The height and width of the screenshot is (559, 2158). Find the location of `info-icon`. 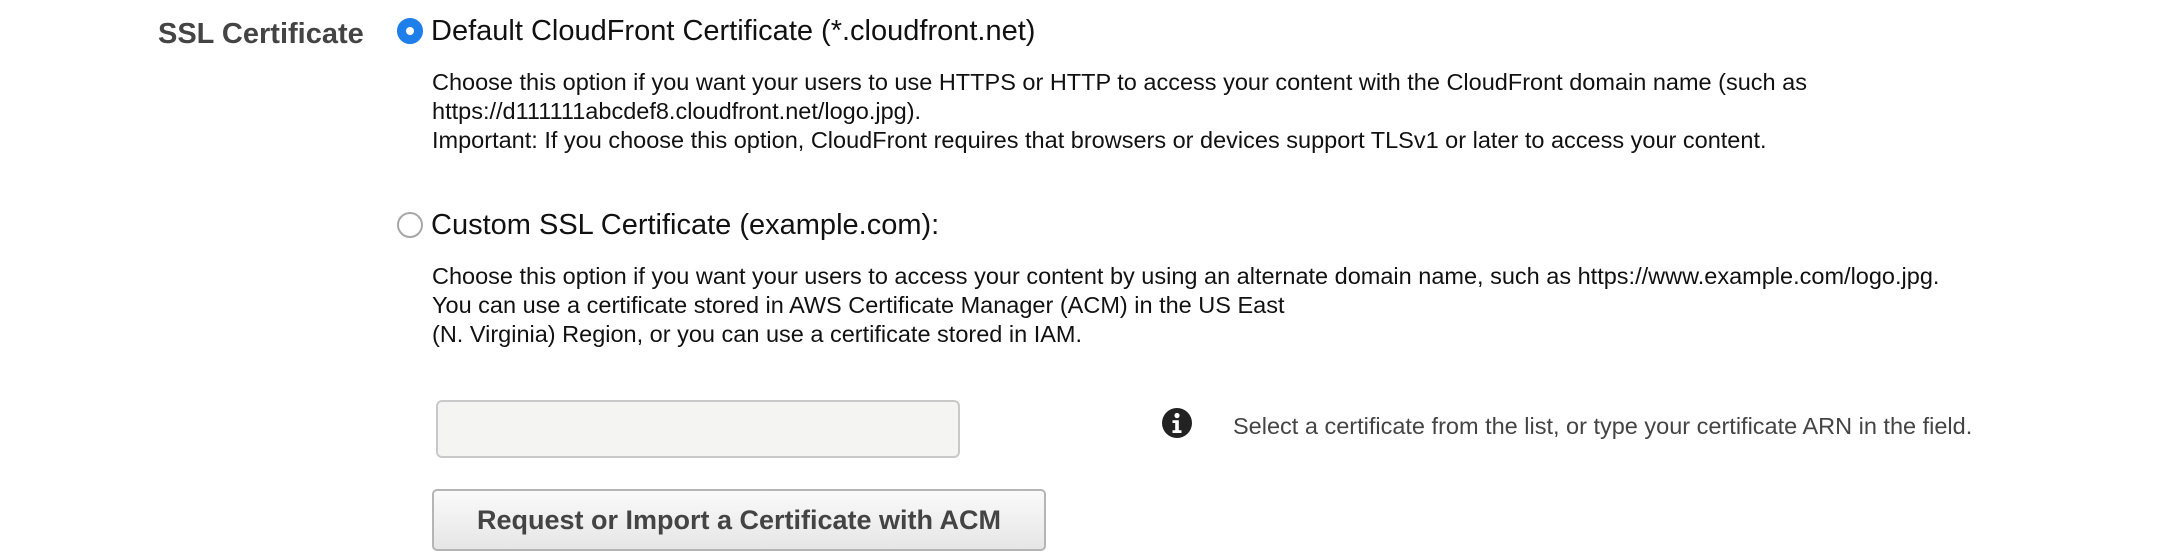

info-icon is located at coordinates (1177, 423).